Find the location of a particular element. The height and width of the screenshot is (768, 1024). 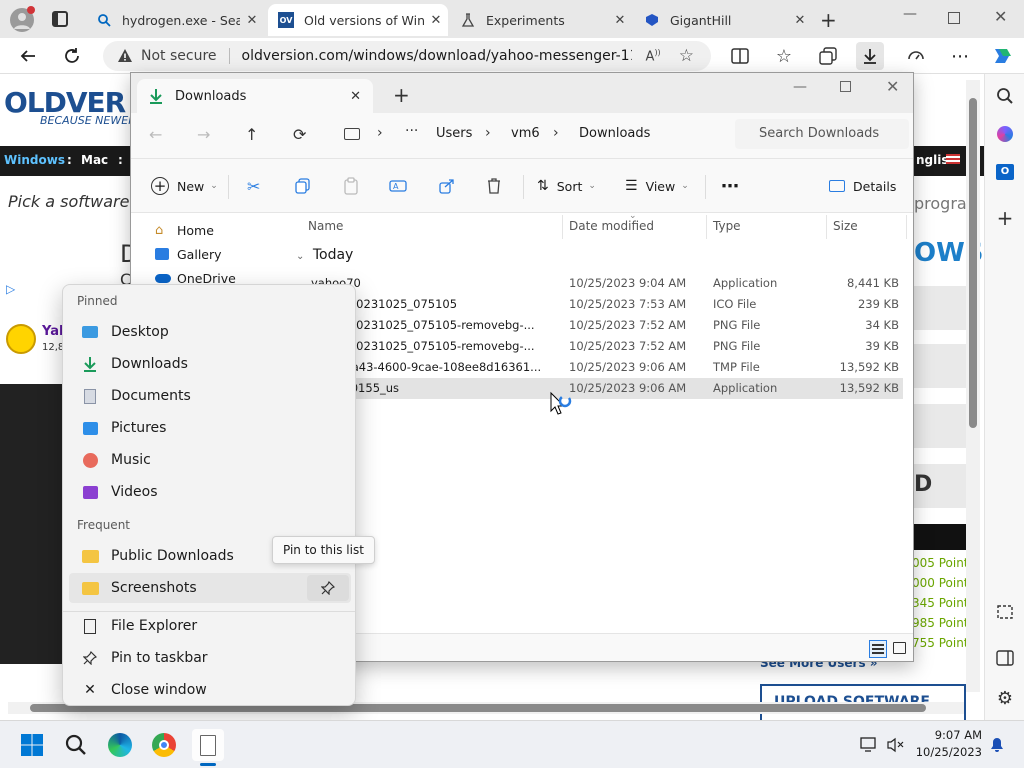

volume-muted-icon is located at coordinates (895, 745).